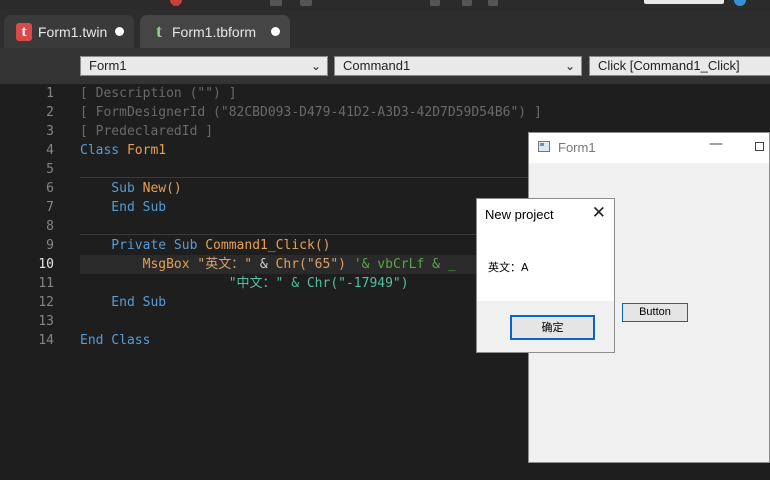 The height and width of the screenshot is (480, 770). I want to click on line-number: 5, so click(50, 169).